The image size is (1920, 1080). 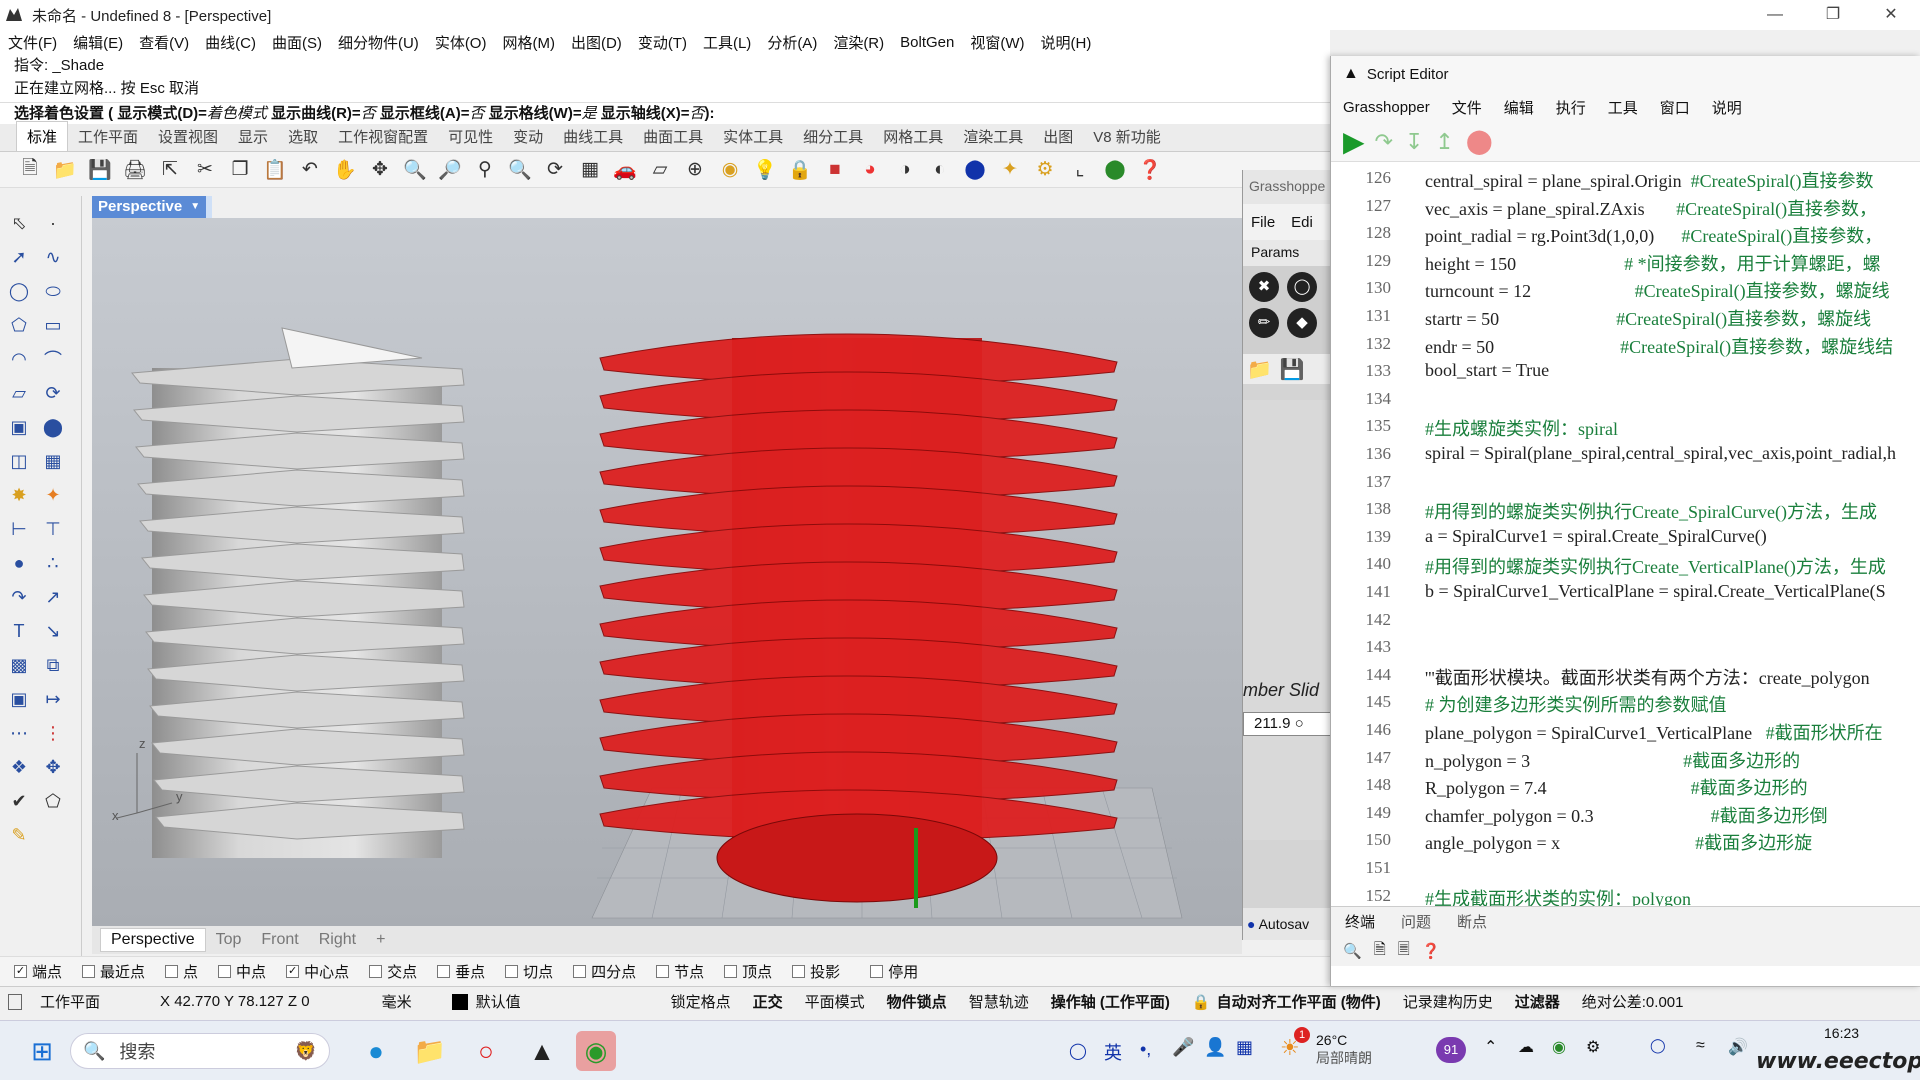 I want to click on tab-viewport-layout: 工作视窗配置, so click(x=383, y=136).